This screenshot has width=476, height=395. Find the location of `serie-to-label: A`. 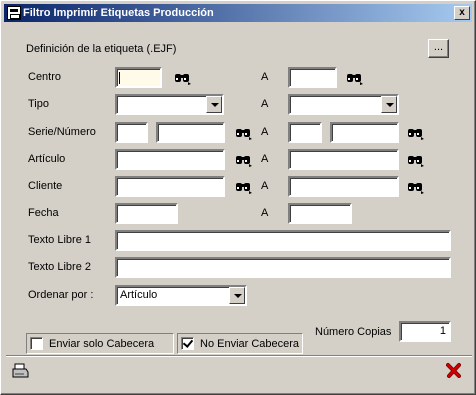

serie-to-label: A is located at coordinates (265, 132).